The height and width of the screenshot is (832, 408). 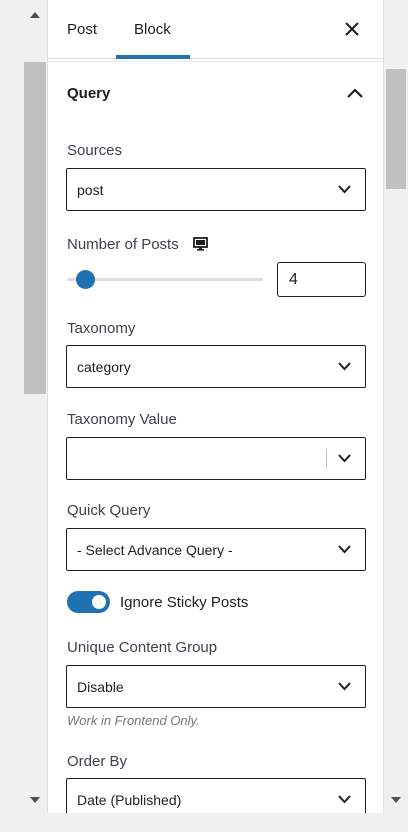 What do you see at coordinates (396, 437) in the screenshot?
I see `panel-scrollbar` at bounding box center [396, 437].